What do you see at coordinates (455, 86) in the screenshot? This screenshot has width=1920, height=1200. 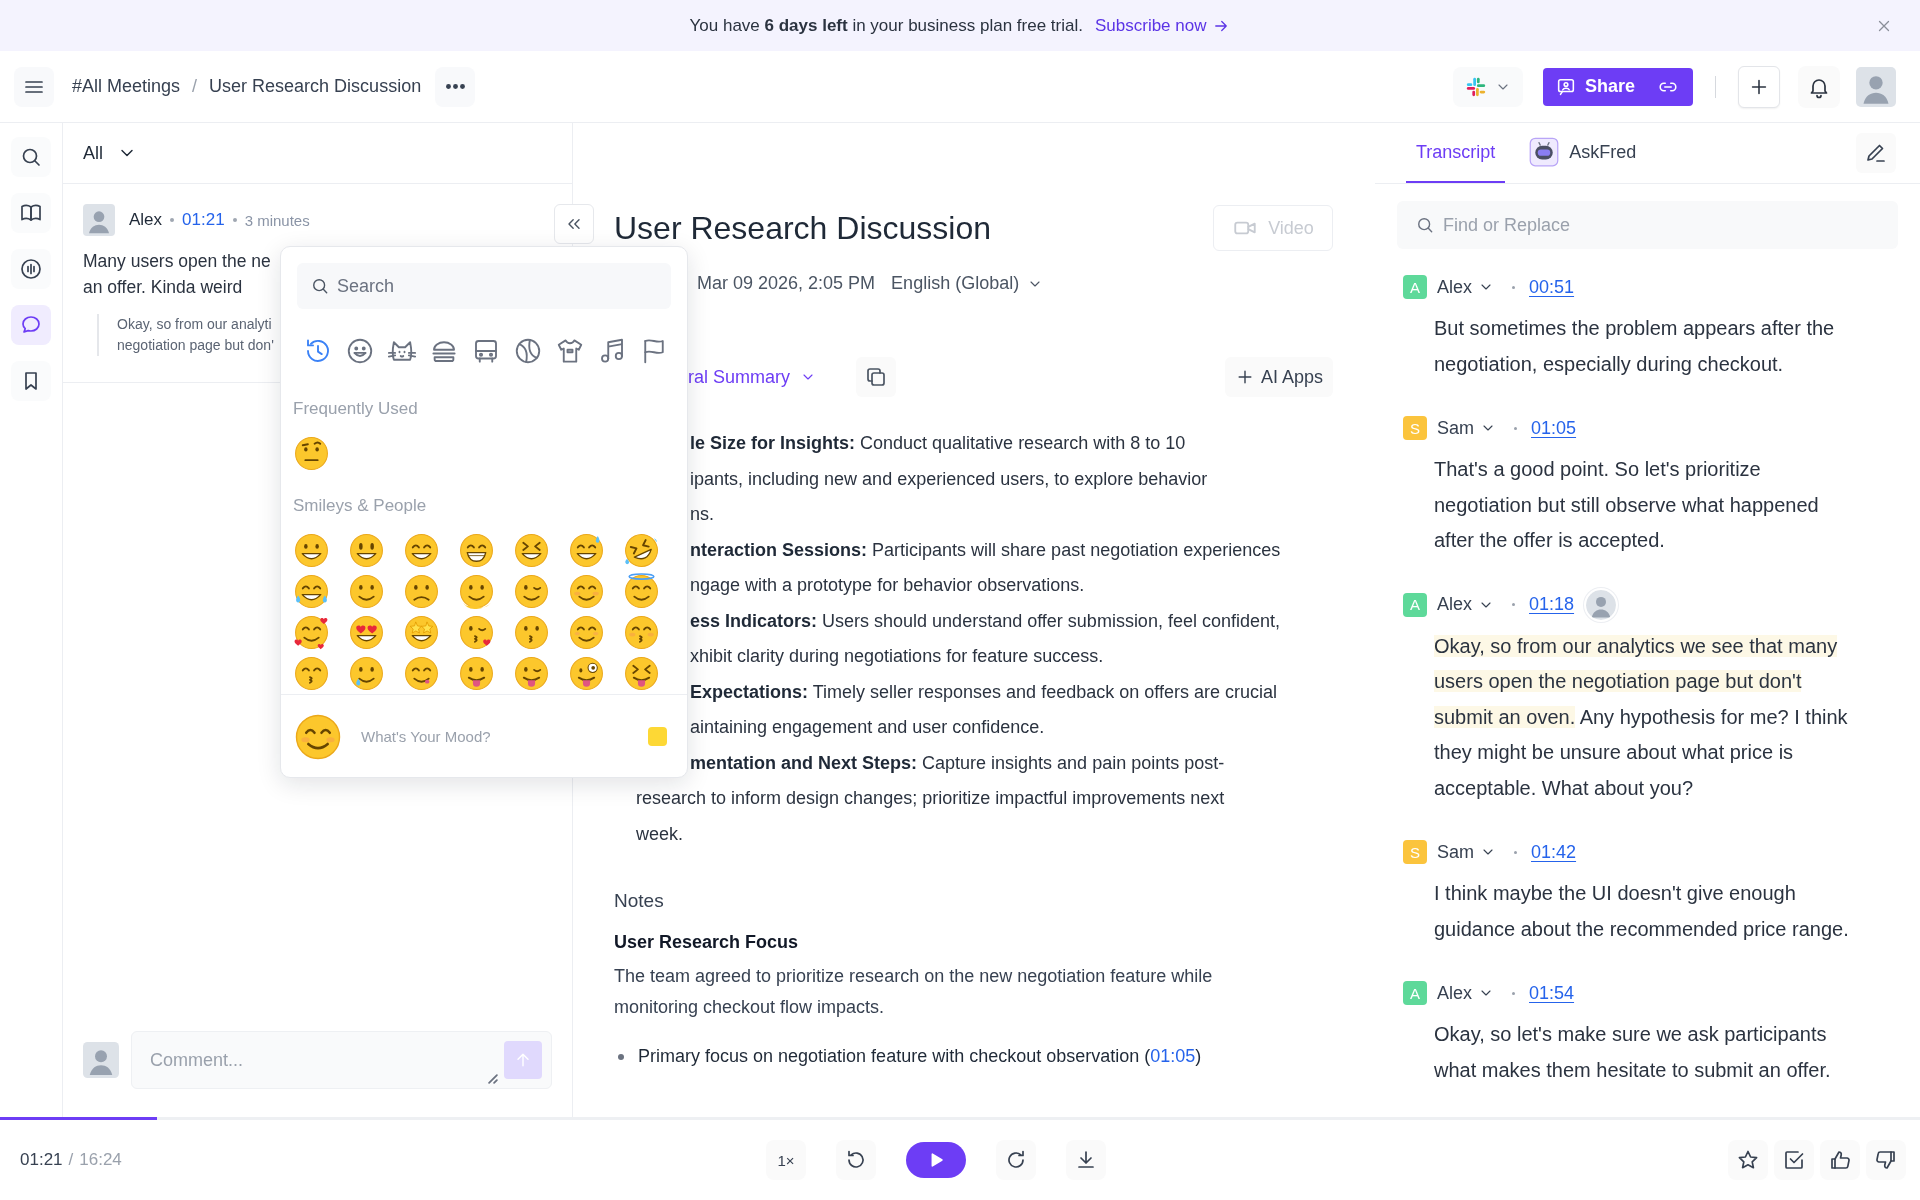 I see `more-button` at bounding box center [455, 86].